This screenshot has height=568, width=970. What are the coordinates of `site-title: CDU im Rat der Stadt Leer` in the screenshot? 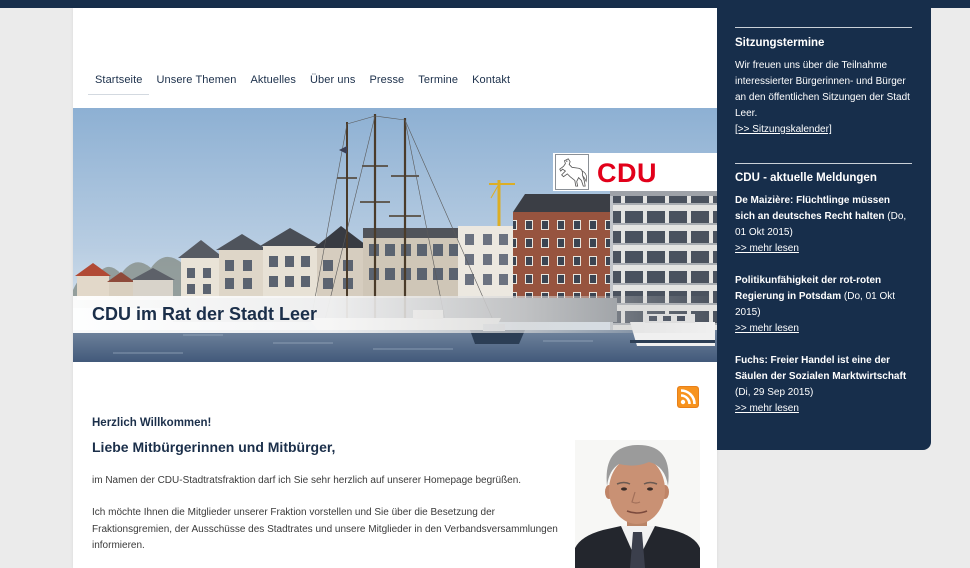 It's located at (205, 314).